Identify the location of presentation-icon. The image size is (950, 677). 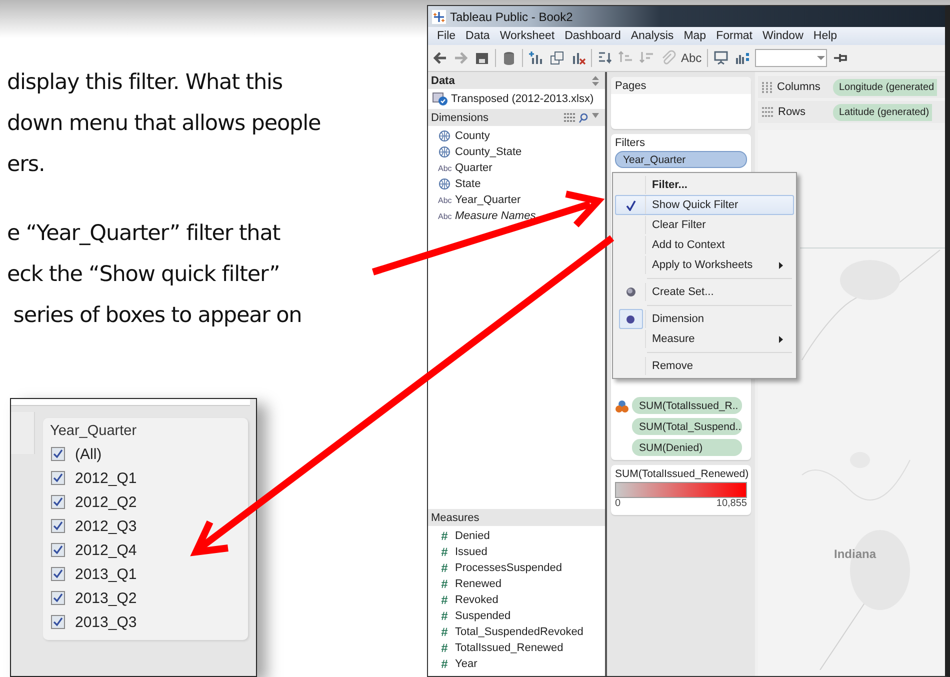
(720, 58).